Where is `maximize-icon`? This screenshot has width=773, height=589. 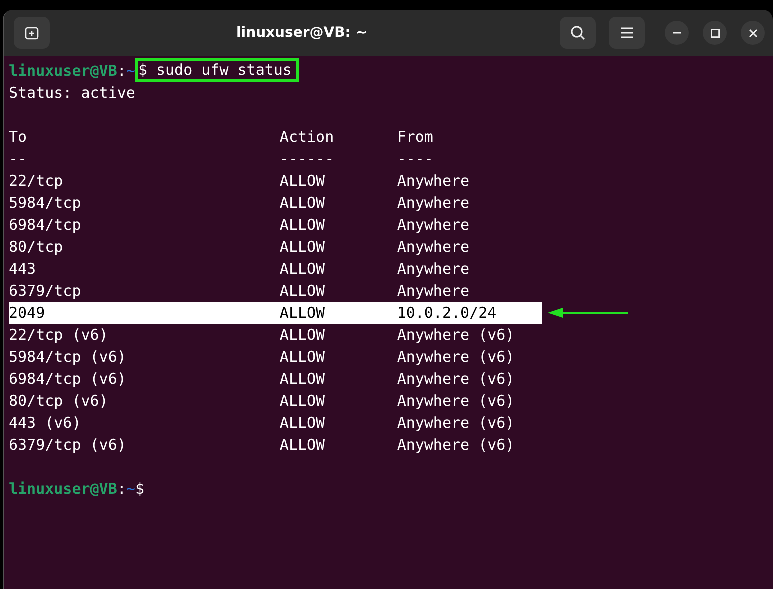
maximize-icon is located at coordinates (715, 33).